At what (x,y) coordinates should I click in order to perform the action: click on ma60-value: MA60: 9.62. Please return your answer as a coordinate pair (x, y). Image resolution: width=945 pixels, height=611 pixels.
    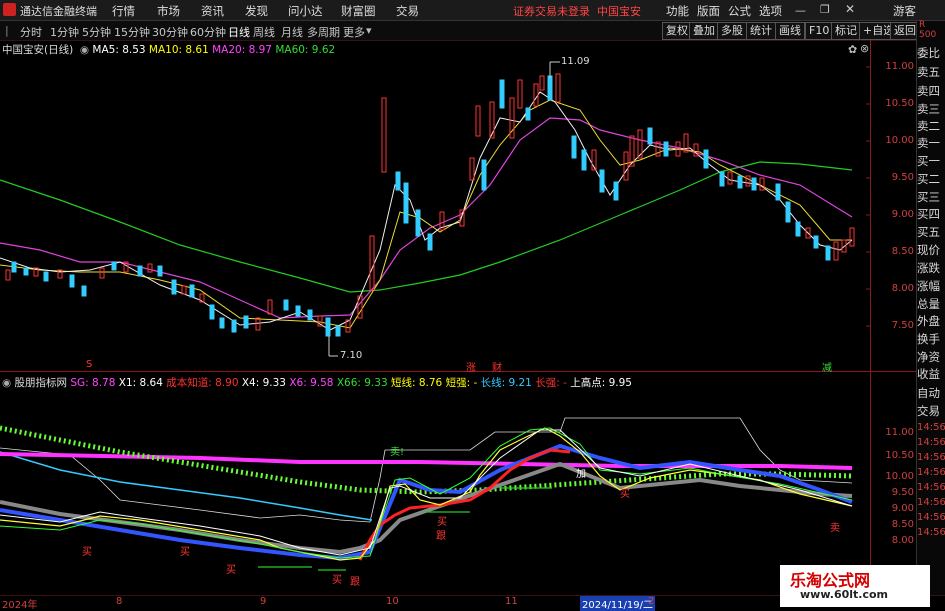
    Looking at the image, I should click on (305, 50).